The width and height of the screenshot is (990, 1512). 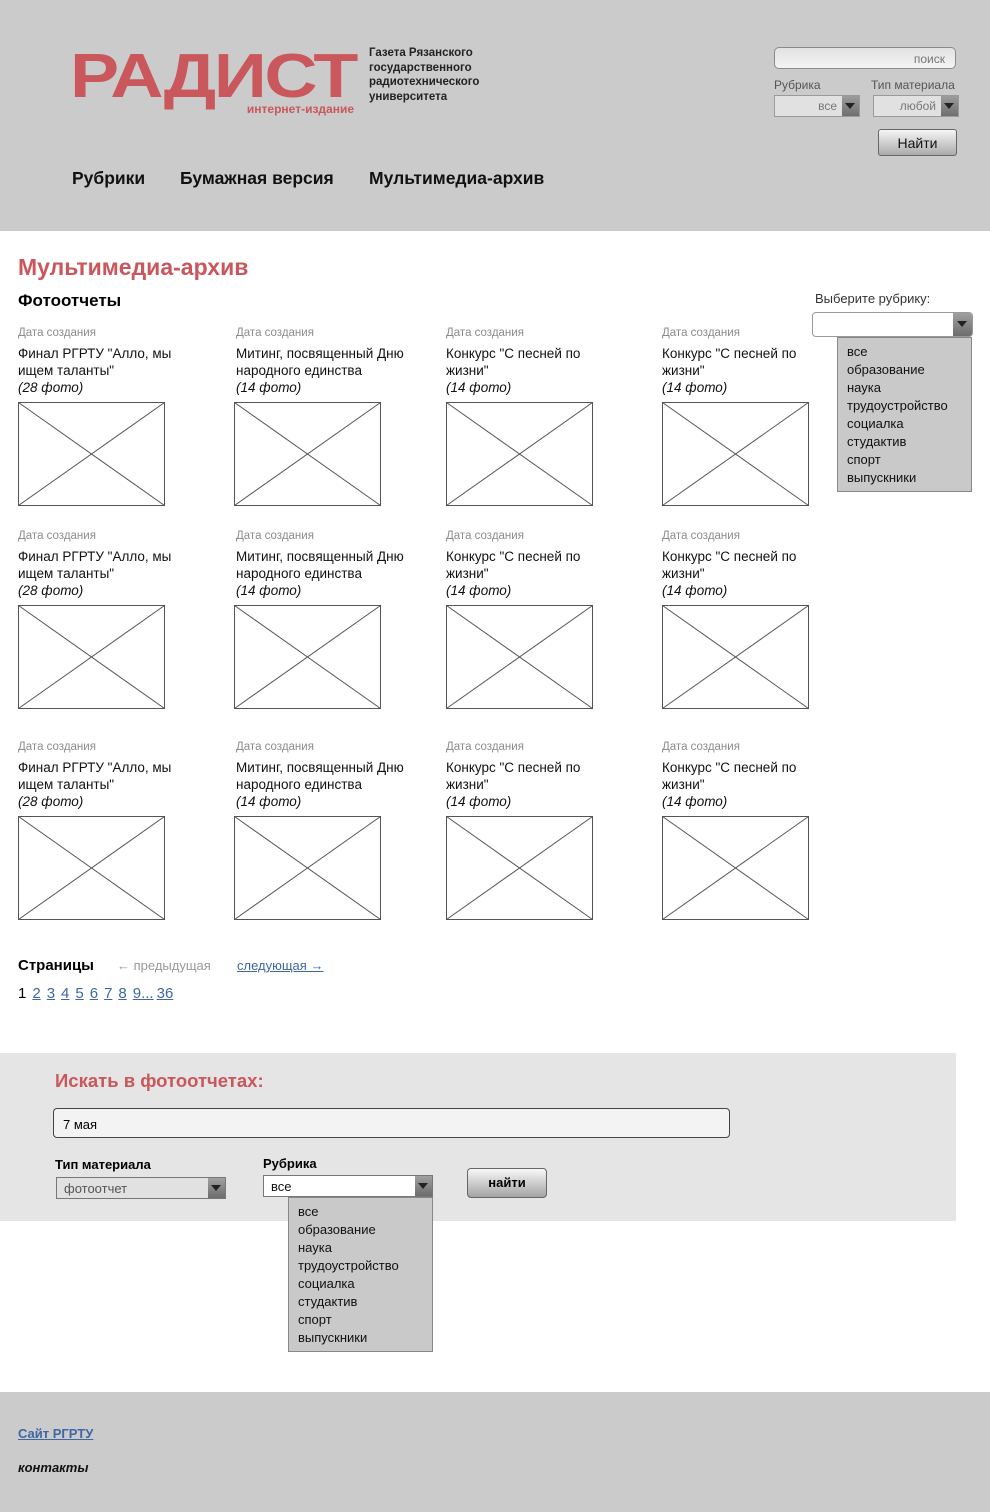 What do you see at coordinates (159, 1080) in the screenshot?
I see `photo-search-title: Искать в фотоотчетах:` at bounding box center [159, 1080].